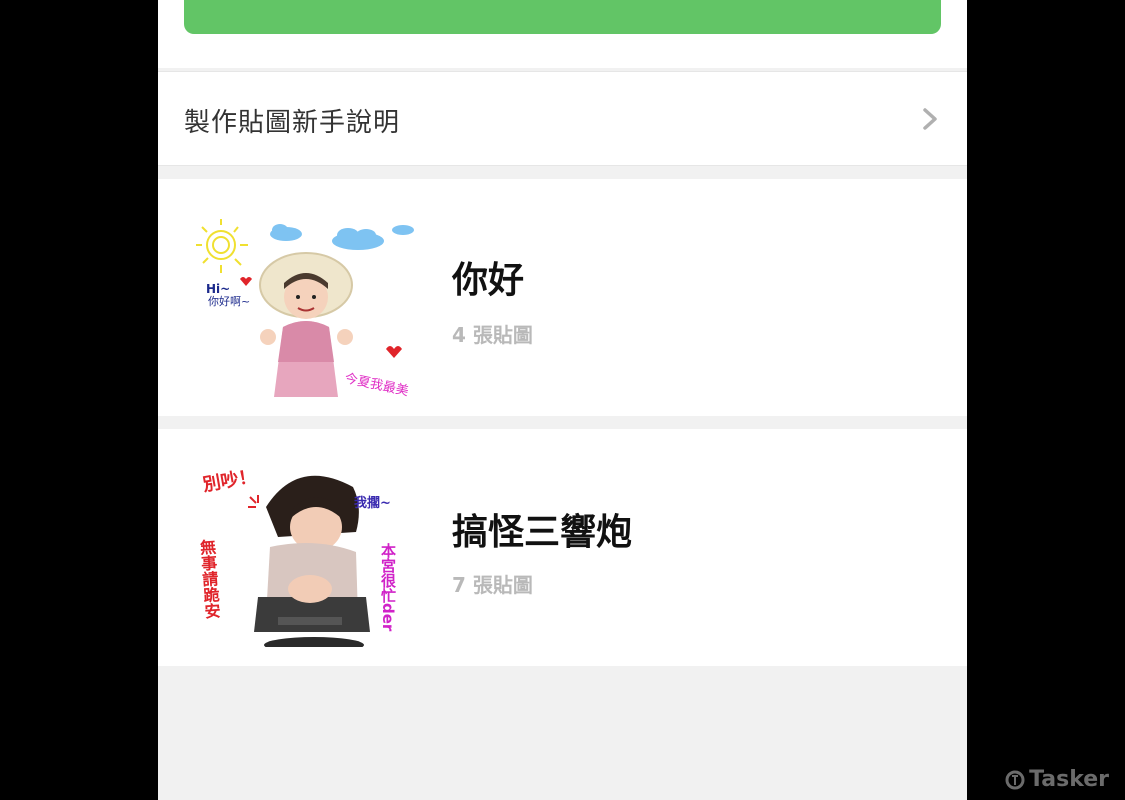 Image resolution: width=1125 pixels, height=800 pixels. What do you see at coordinates (229, 301) in the screenshot?
I see `greeting-sub-text: 你好啊~` at bounding box center [229, 301].